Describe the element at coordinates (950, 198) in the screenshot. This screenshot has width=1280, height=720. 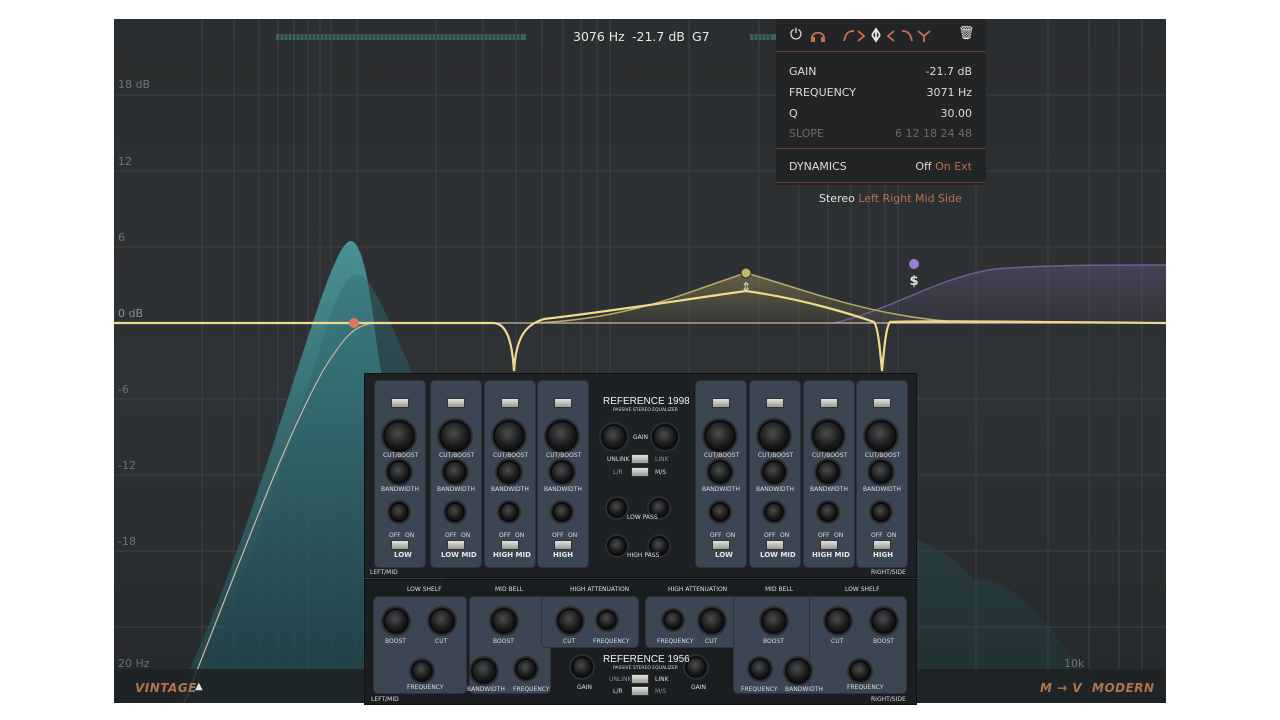
I see `stereo-option-side: Side` at that location.